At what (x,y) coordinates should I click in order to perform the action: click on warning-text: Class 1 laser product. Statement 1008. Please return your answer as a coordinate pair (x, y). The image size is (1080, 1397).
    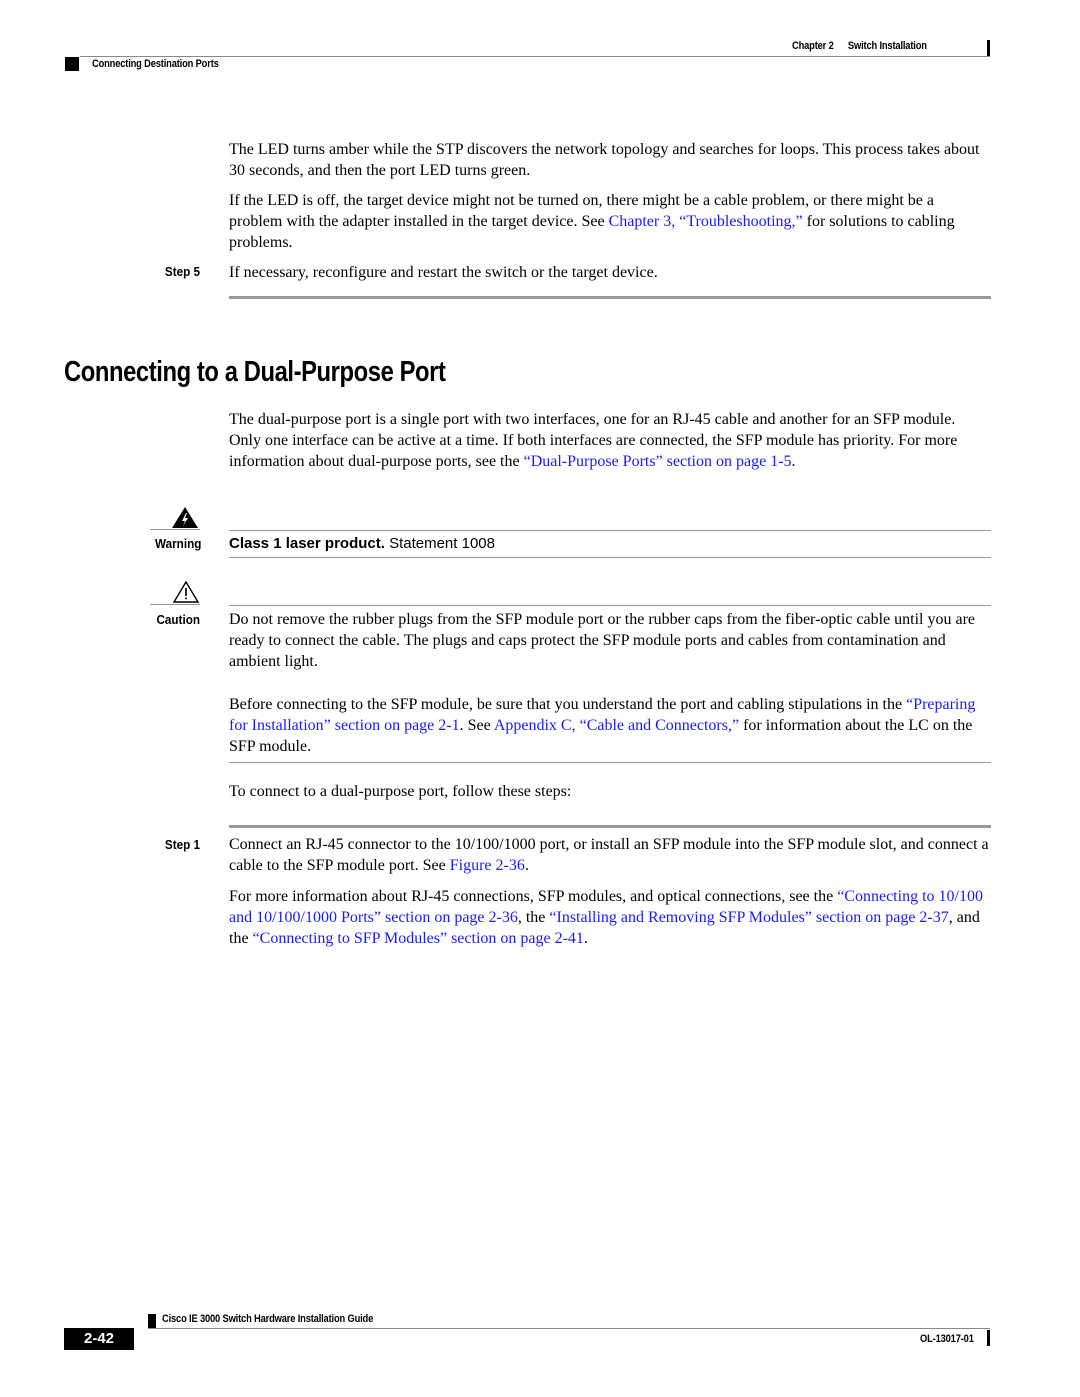
    Looking at the image, I should click on (362, 543).